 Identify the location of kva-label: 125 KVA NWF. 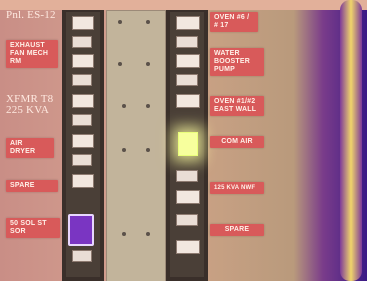
(237, 188).